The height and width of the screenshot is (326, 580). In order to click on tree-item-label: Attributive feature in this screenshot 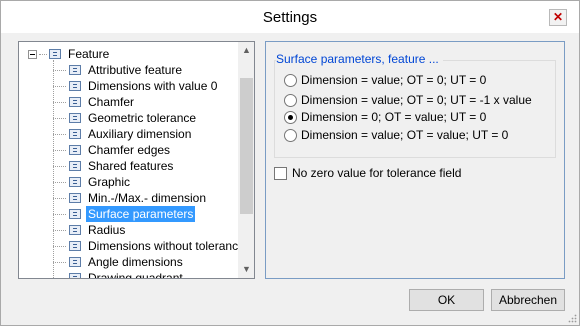, I will do `click(135, 70)`.